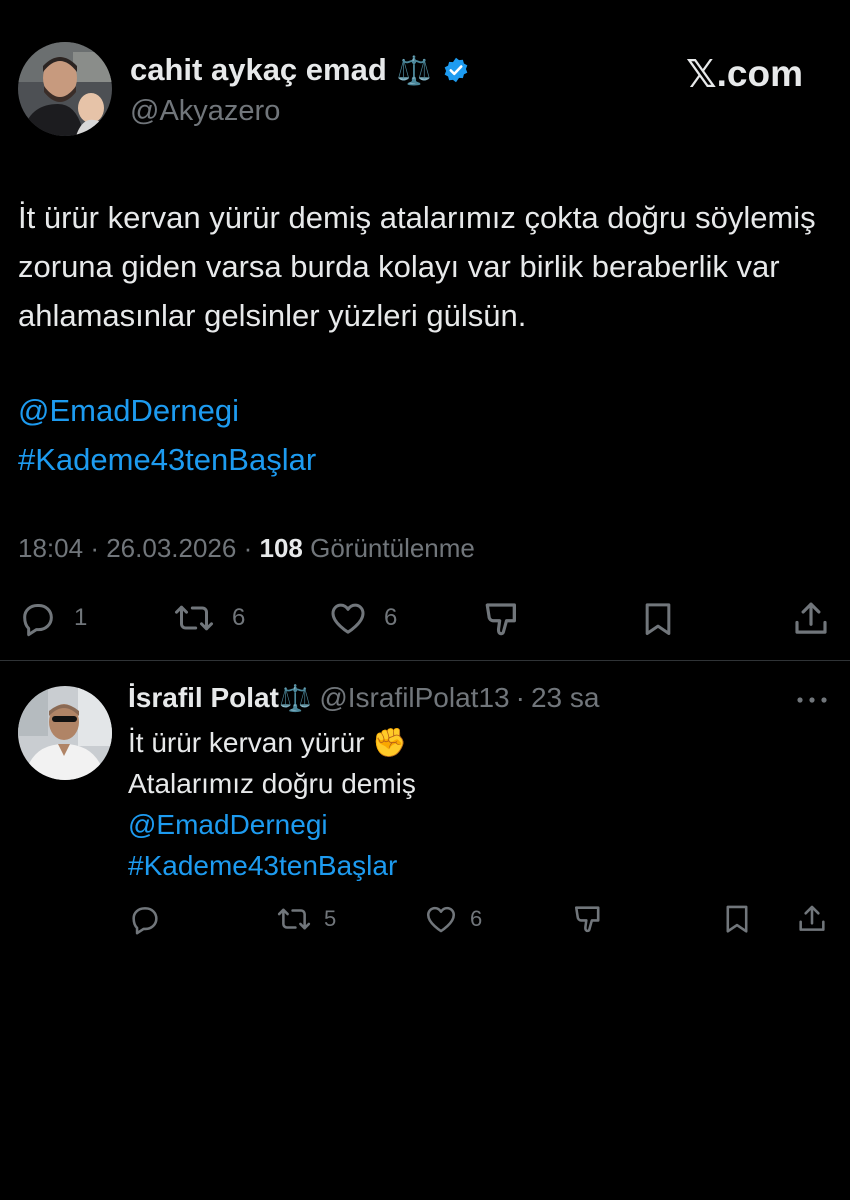 This screenshot has height=1200, width=850. What do you see at coordinates (205, 111) in the screenshot?
I see `handle: @Akyazero` at bounding box center [205, 111].